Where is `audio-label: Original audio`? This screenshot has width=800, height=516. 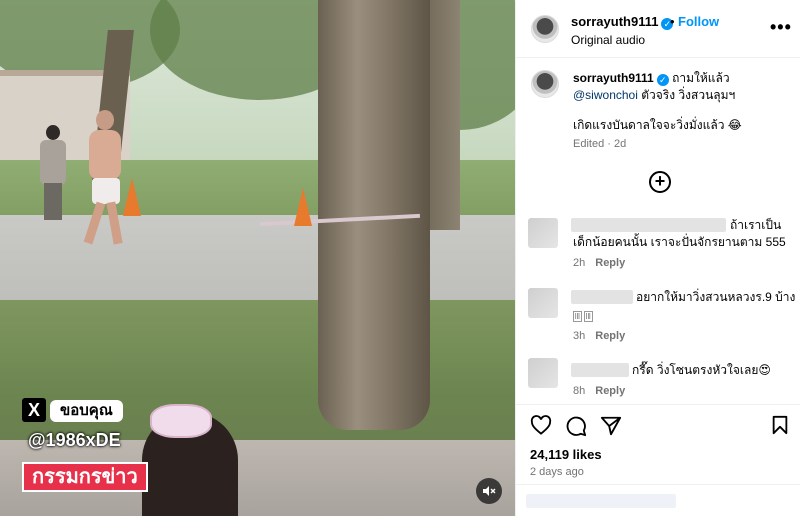
audio-label: Original audio is located at coordinates (608, 40).